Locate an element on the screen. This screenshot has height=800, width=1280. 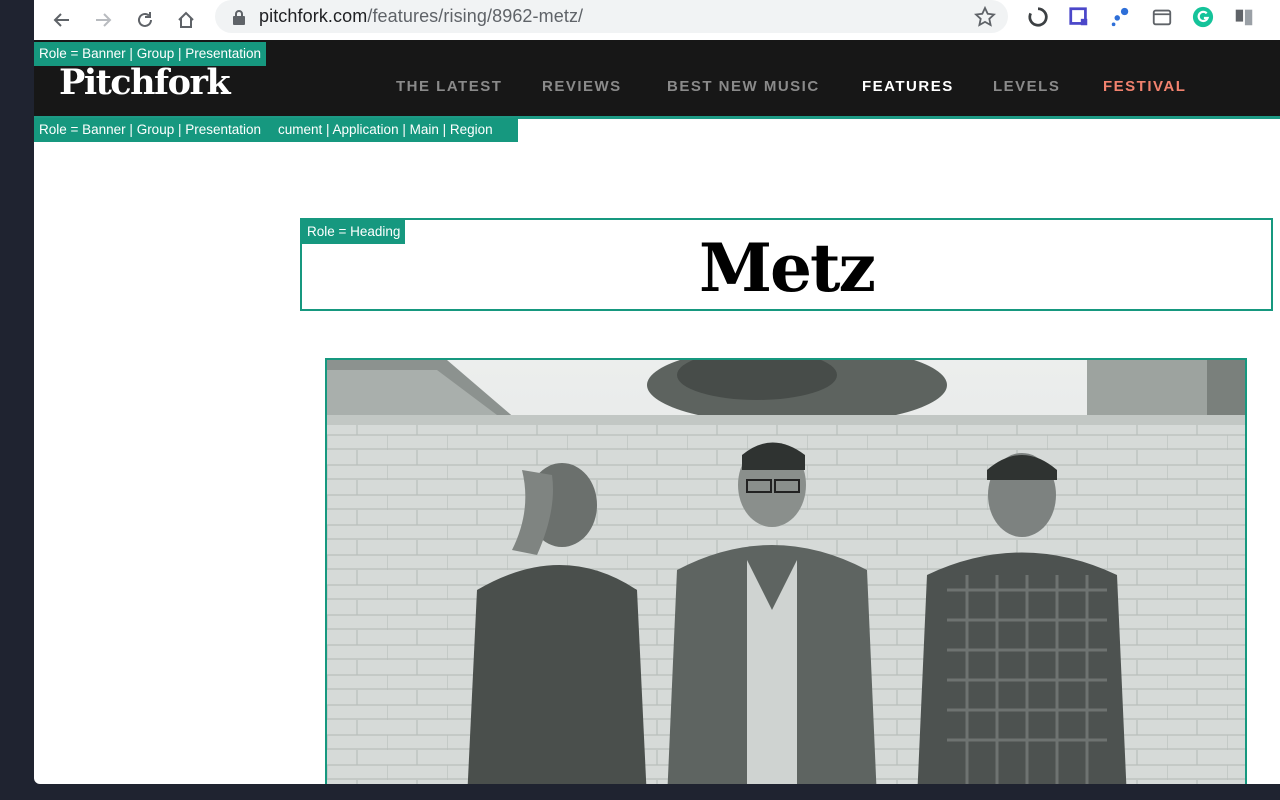
back-arrow-icon is located at coordinates (61, 20).